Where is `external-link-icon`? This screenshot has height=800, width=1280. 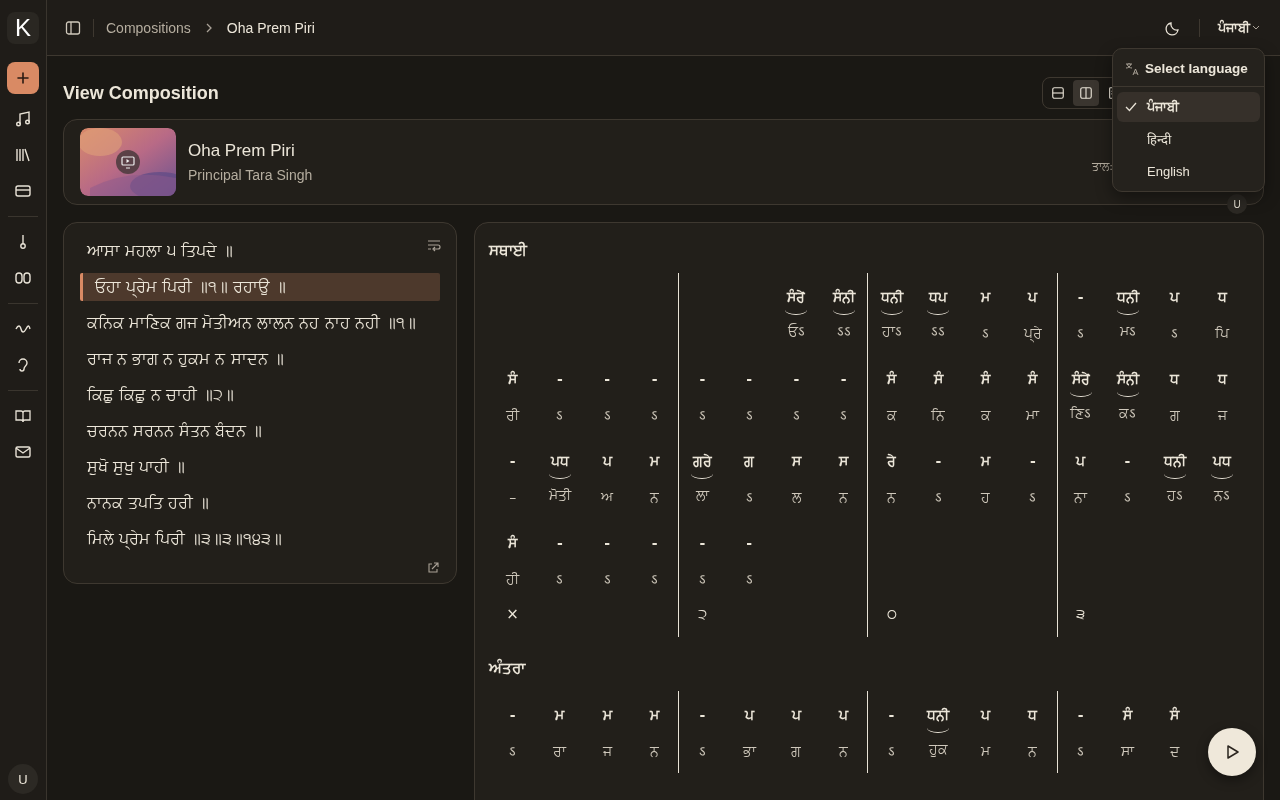 external-link-icon is located at coordinates (433, 568).